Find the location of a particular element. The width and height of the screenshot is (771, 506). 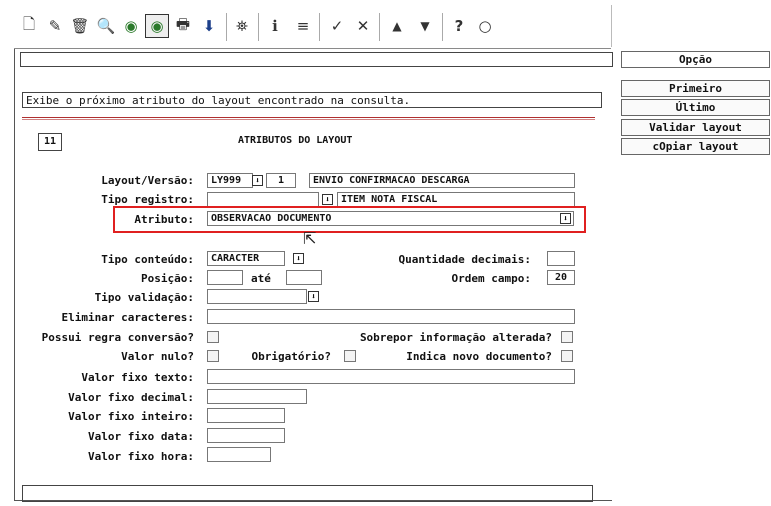

tipo-registro-label: Tipo registro: is located at coordinates (147, 199).